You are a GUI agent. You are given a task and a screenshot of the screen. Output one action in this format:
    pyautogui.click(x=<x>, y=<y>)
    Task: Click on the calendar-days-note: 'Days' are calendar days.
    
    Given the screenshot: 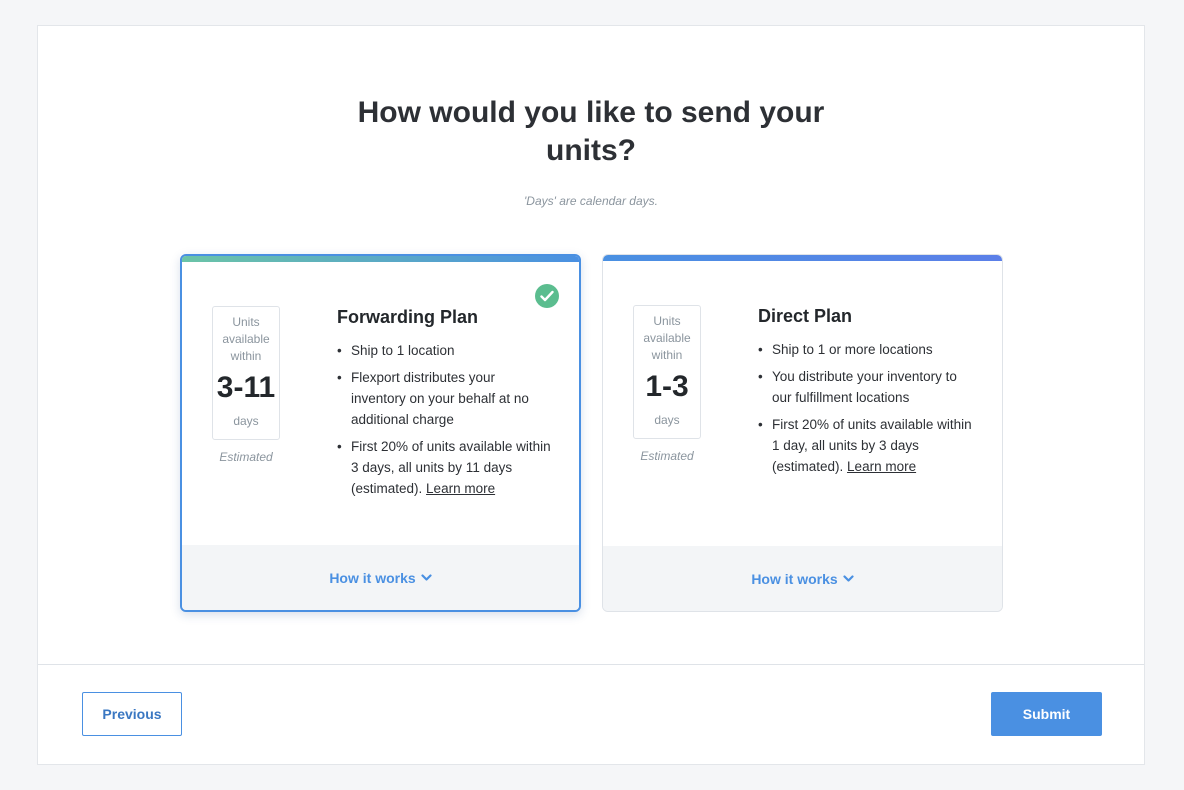 What is the action you would take?
    pyautogui.click(x=591, y=201)
    